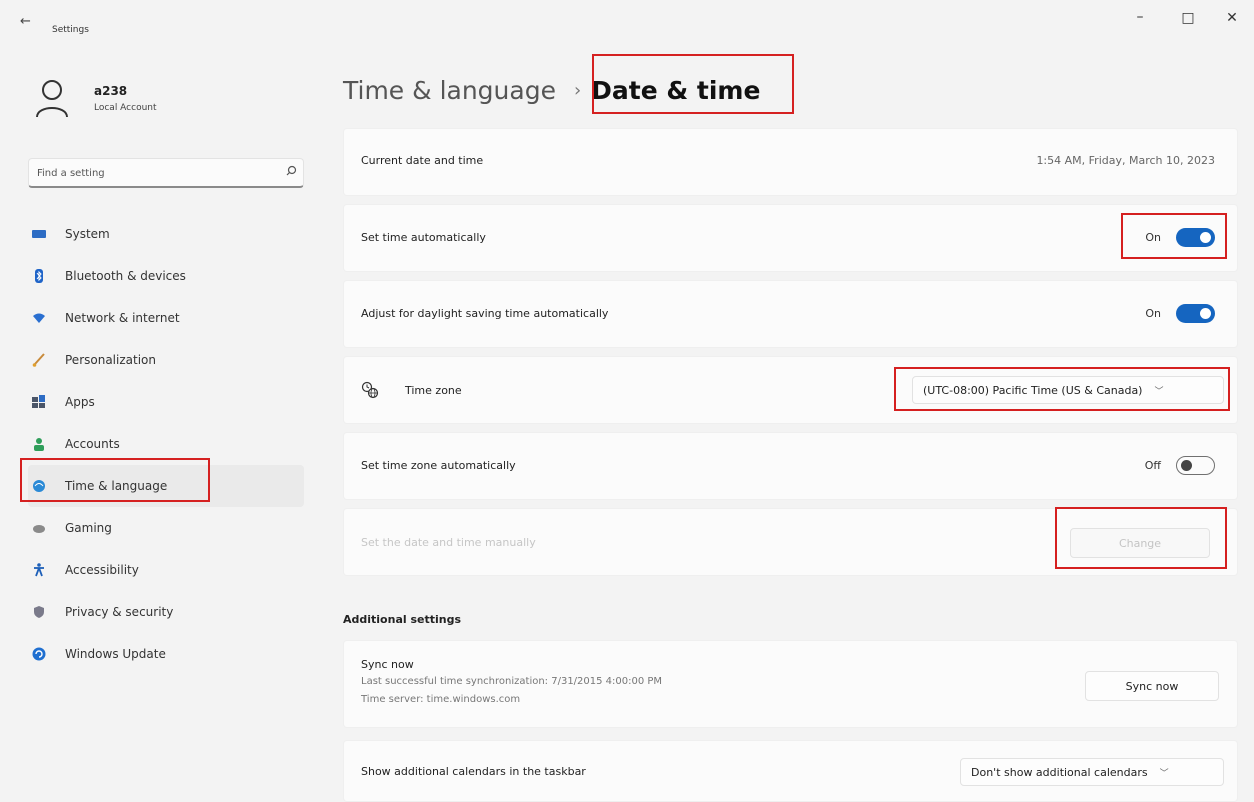 This screenshot has width=1254, height=802. I want to click on sync-now-button-label: Sync now, so click(1152, 686).